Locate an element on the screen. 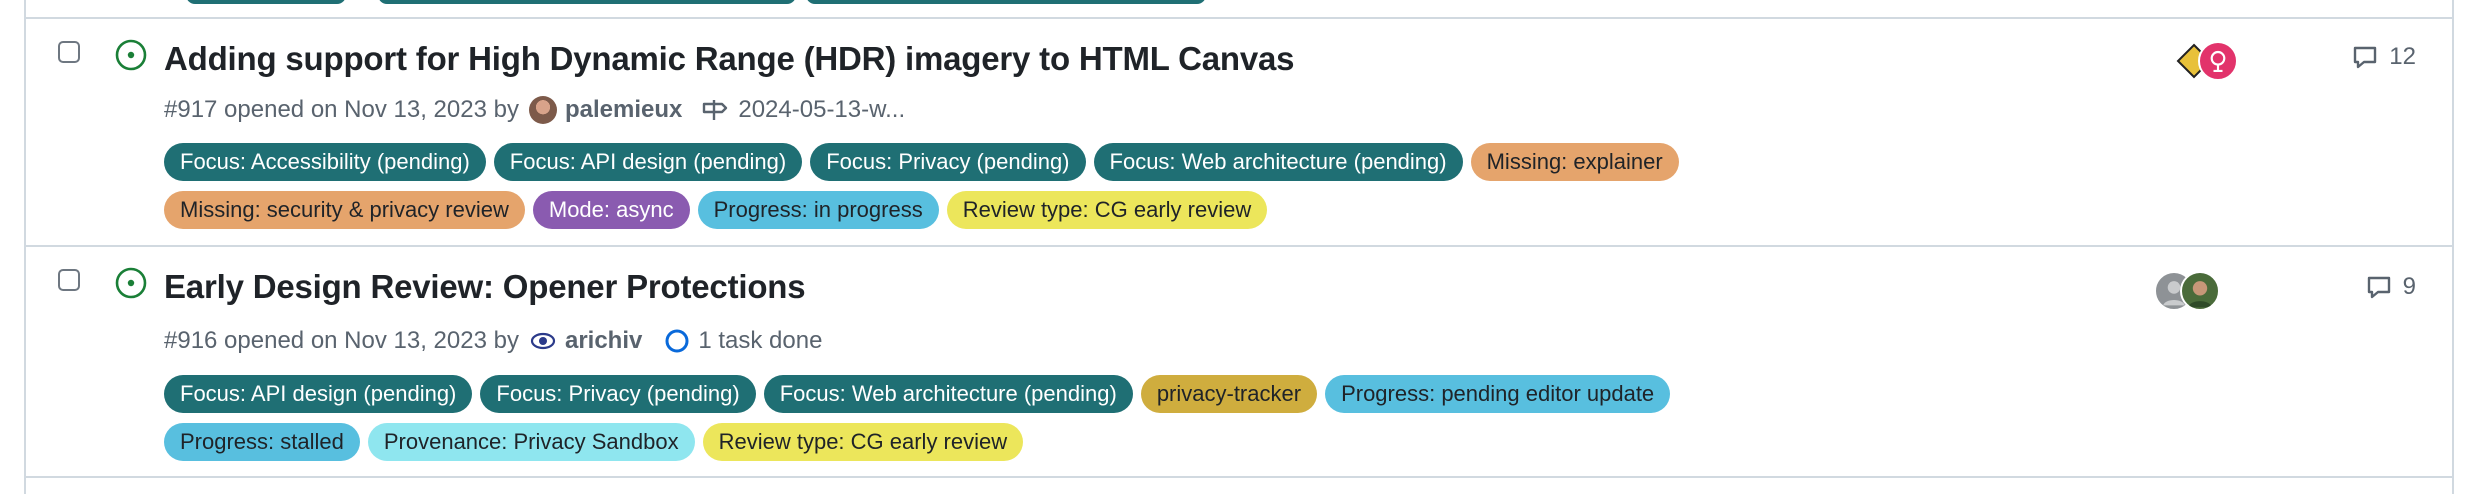  row-divider is located at coordinates (1239, 477).